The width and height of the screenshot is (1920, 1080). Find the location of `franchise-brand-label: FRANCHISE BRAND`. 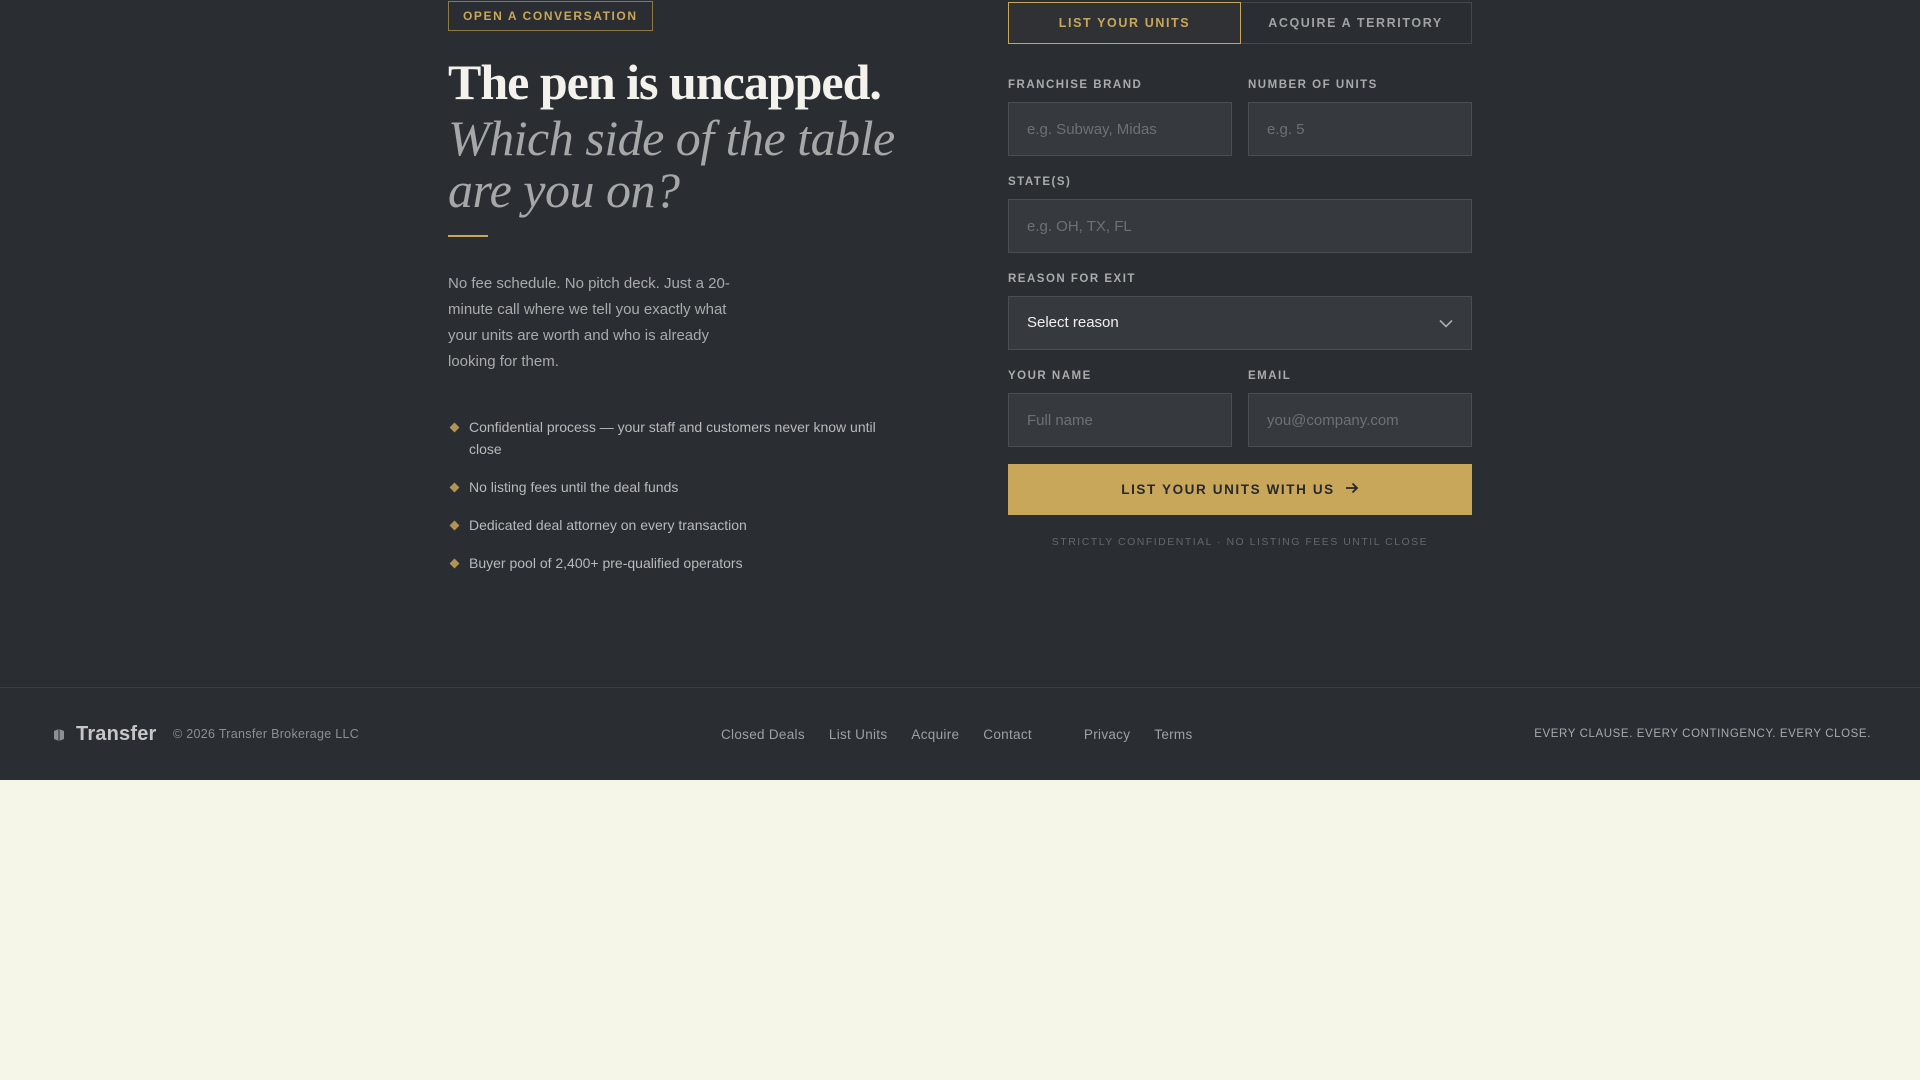

franchise-brand-label: FRANCHISE BRAND is located at coordinates (1075, 85).